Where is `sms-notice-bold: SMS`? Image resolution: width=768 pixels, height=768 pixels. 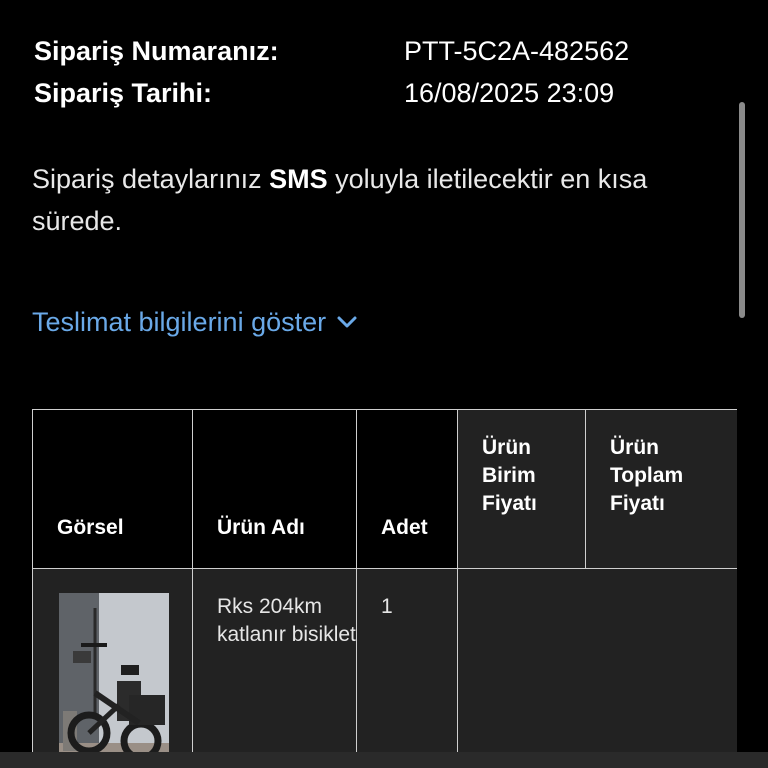
sms-notice-bold: SMS is located at coordinates (298, 179).